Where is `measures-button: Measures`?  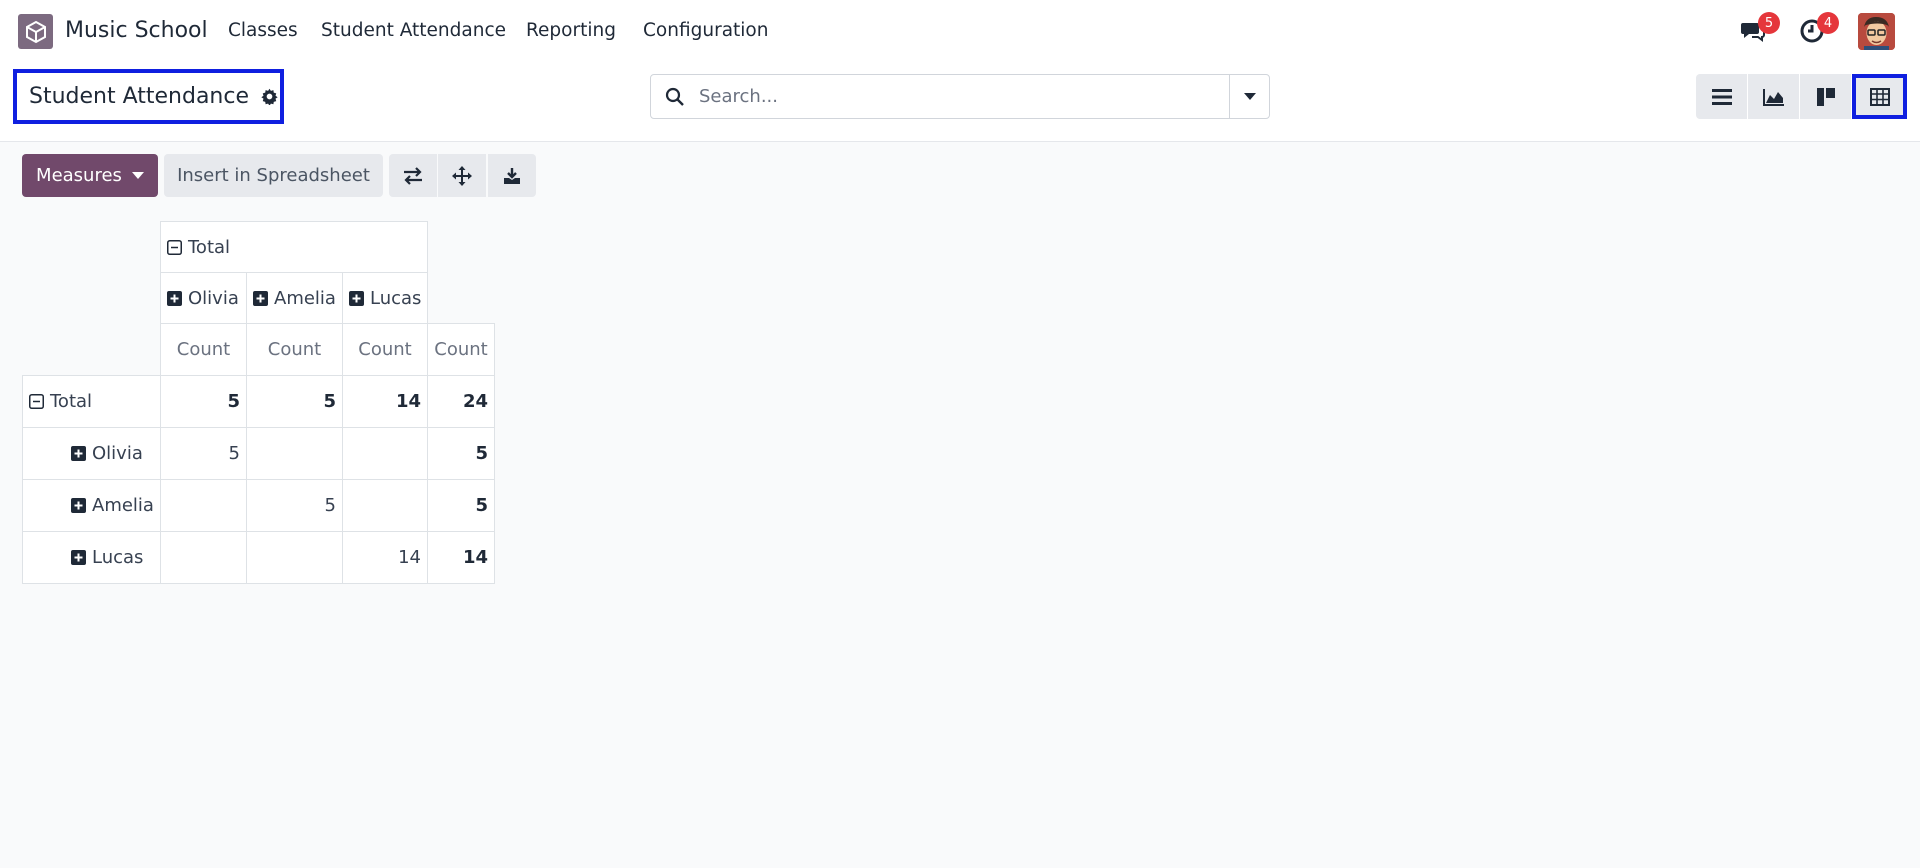 measures-button: Measures is located at coordinates (90, 175).